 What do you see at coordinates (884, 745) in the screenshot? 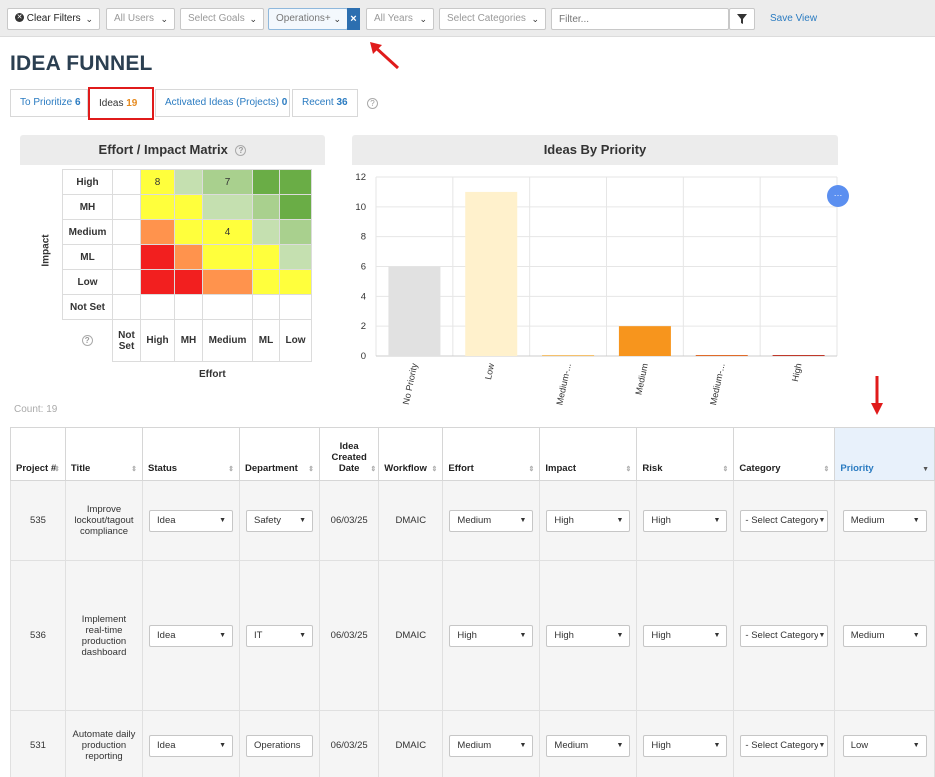
I see `priority-select: Low ▼` at bounding box center [884, 745].